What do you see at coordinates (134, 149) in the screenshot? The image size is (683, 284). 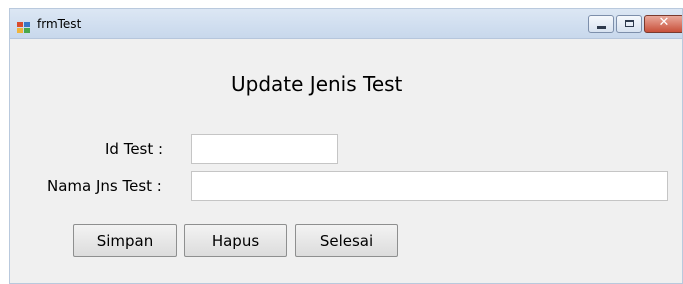 I see `id-test-label: Id Test :` at bounding box center [134, 149].